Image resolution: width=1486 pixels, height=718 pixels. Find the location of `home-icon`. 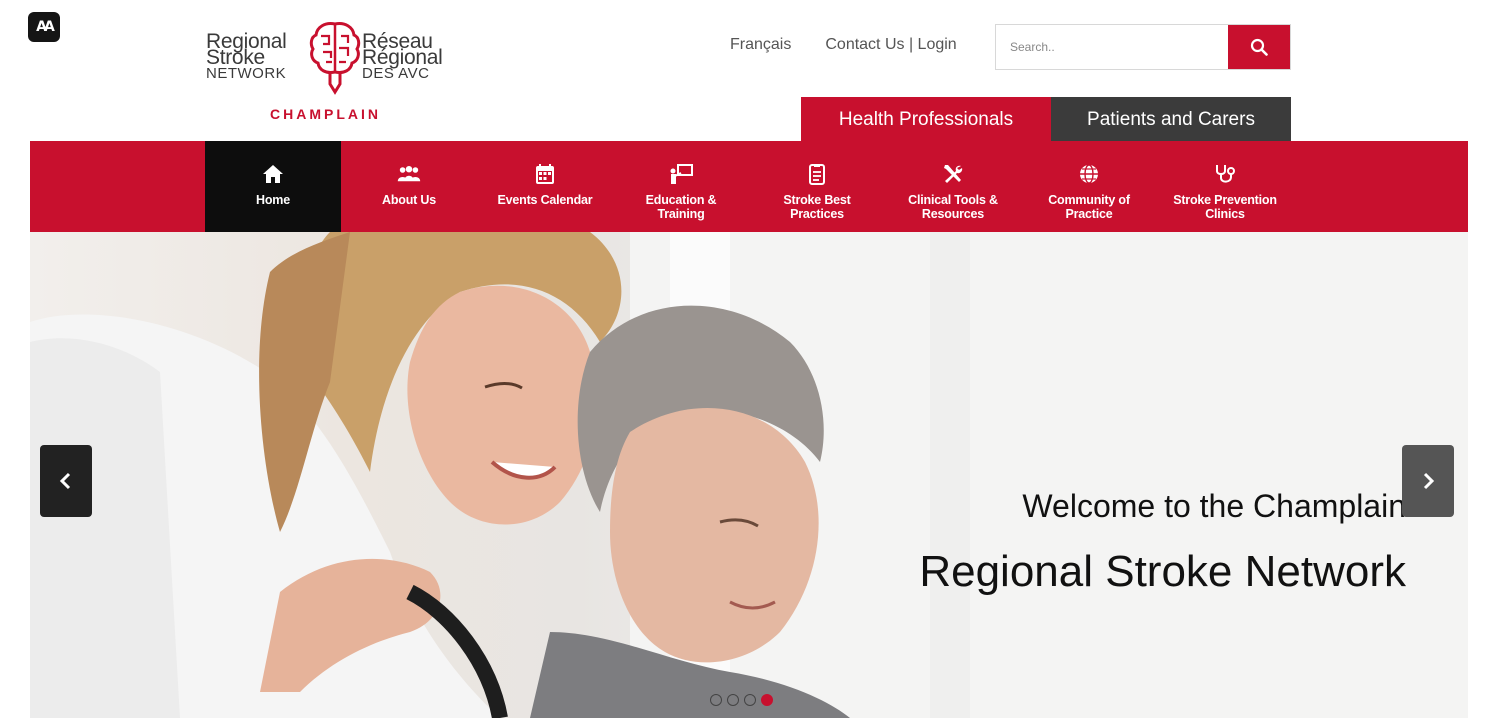

home-icon is located at coordinates (273, 174).